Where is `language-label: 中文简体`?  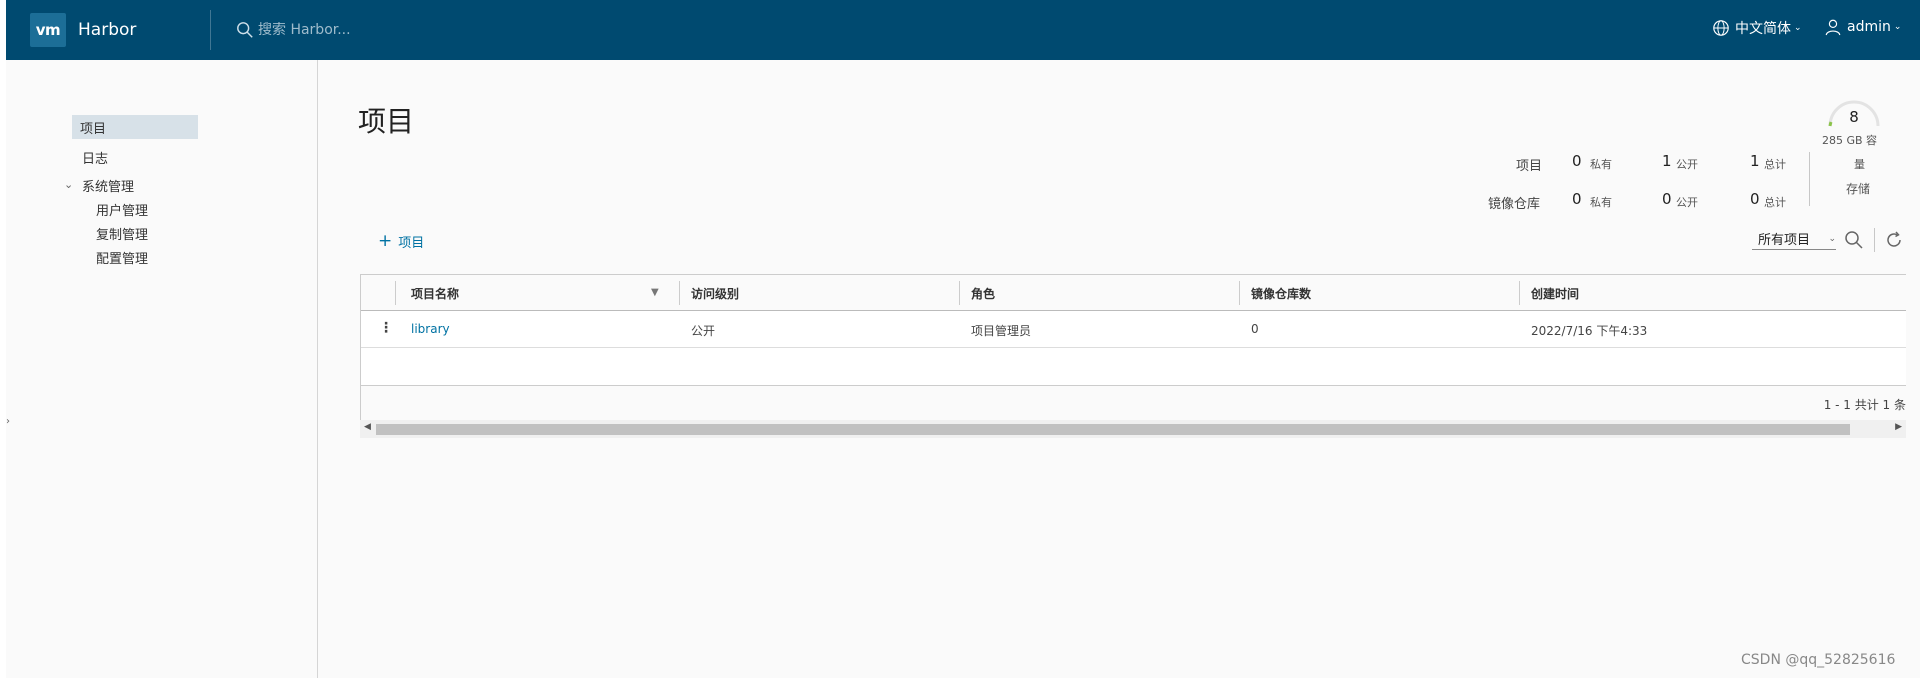
language-label: 中文简体 is located at coordinates (1763, 29).